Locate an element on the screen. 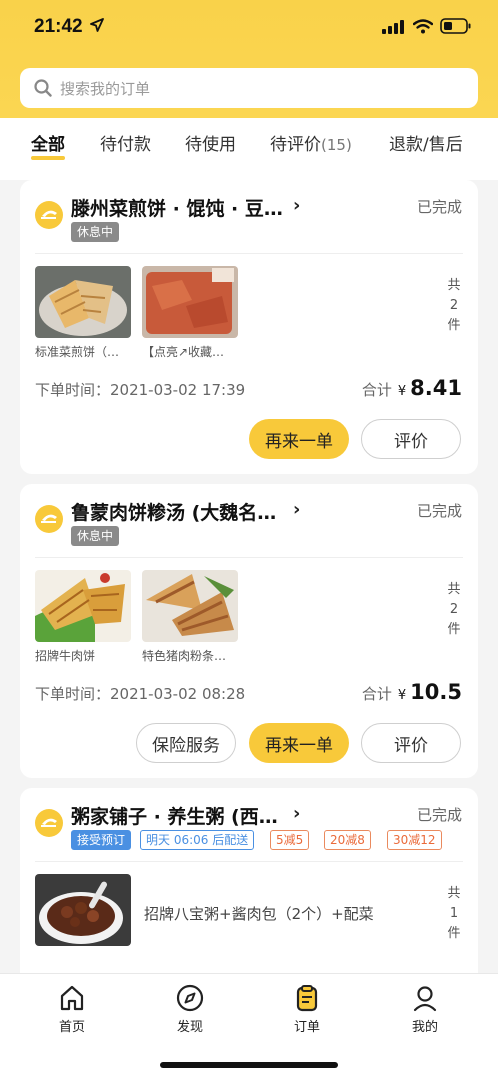 The image size is (498, 1080). battery-icon is located at coordinates (455, 26).